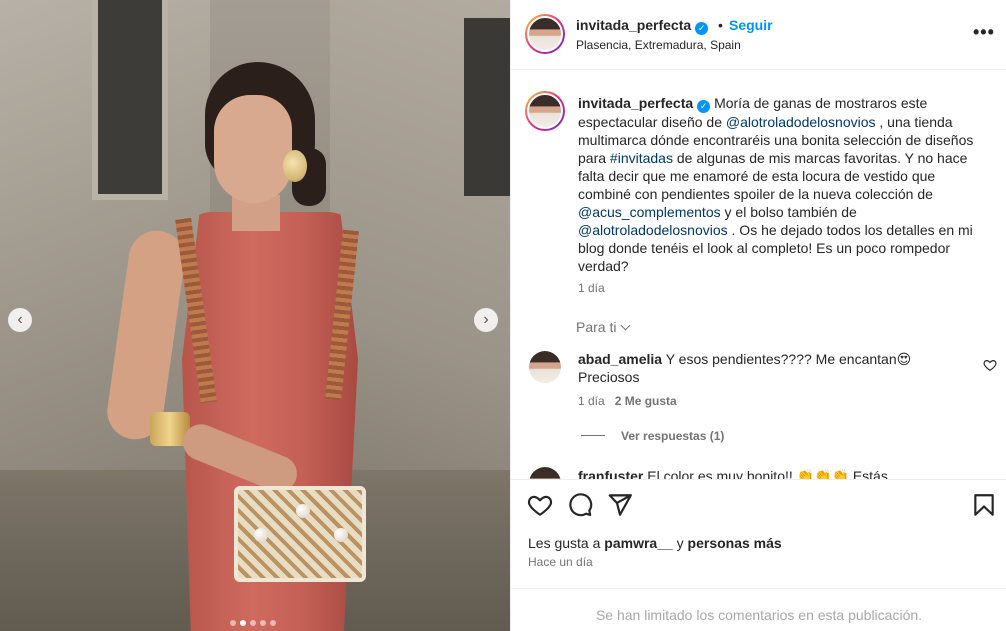 This screenshot has width=1006, height=631. I want to click on likes-others: personas más, so click(735, 543).